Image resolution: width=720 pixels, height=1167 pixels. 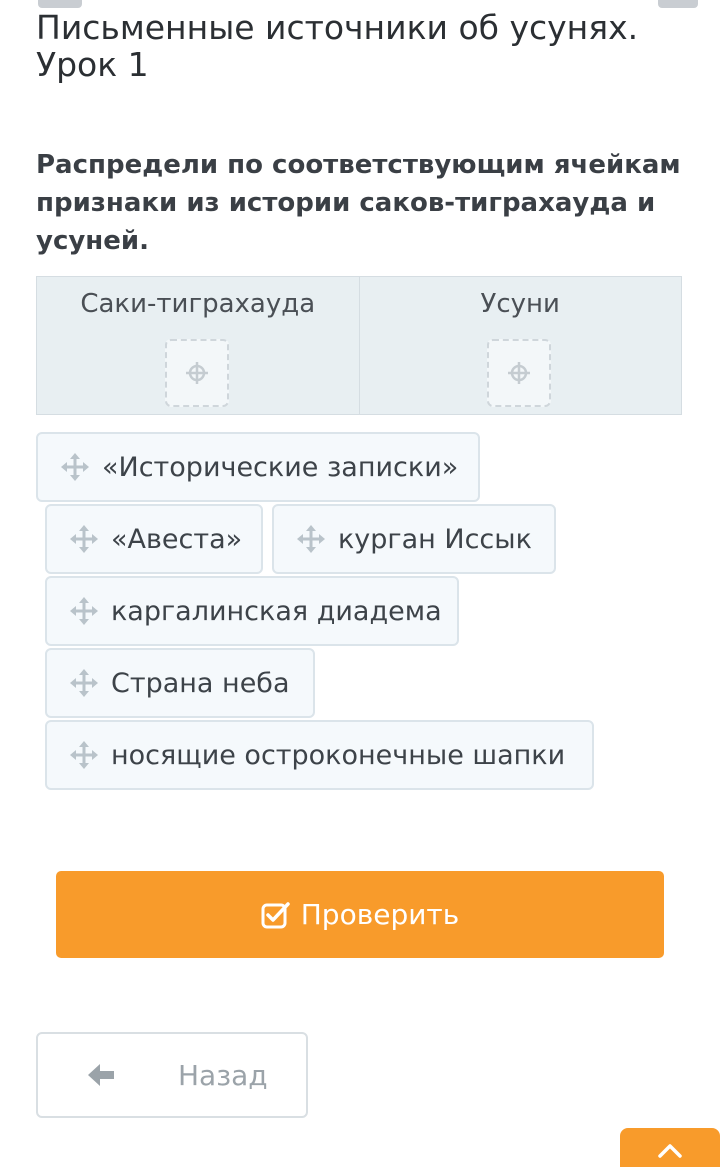 What do you see at coordinates (520, 304) in the screenshot?
I see `column-header: Усуни` at bounding box center [520, 304].